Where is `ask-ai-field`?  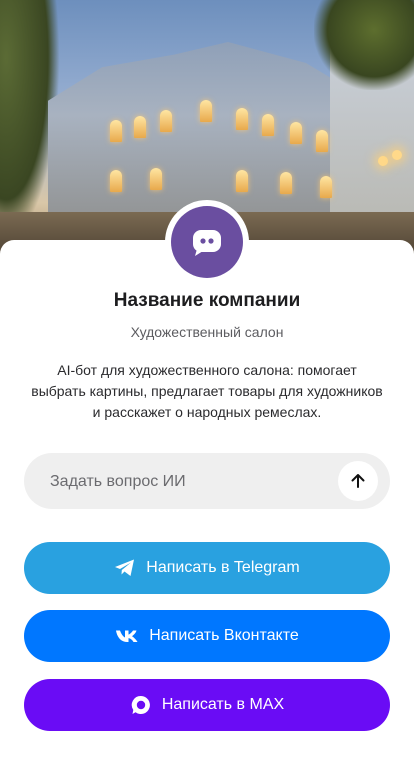 ask-ai-field is located at coordinates (207, 482).